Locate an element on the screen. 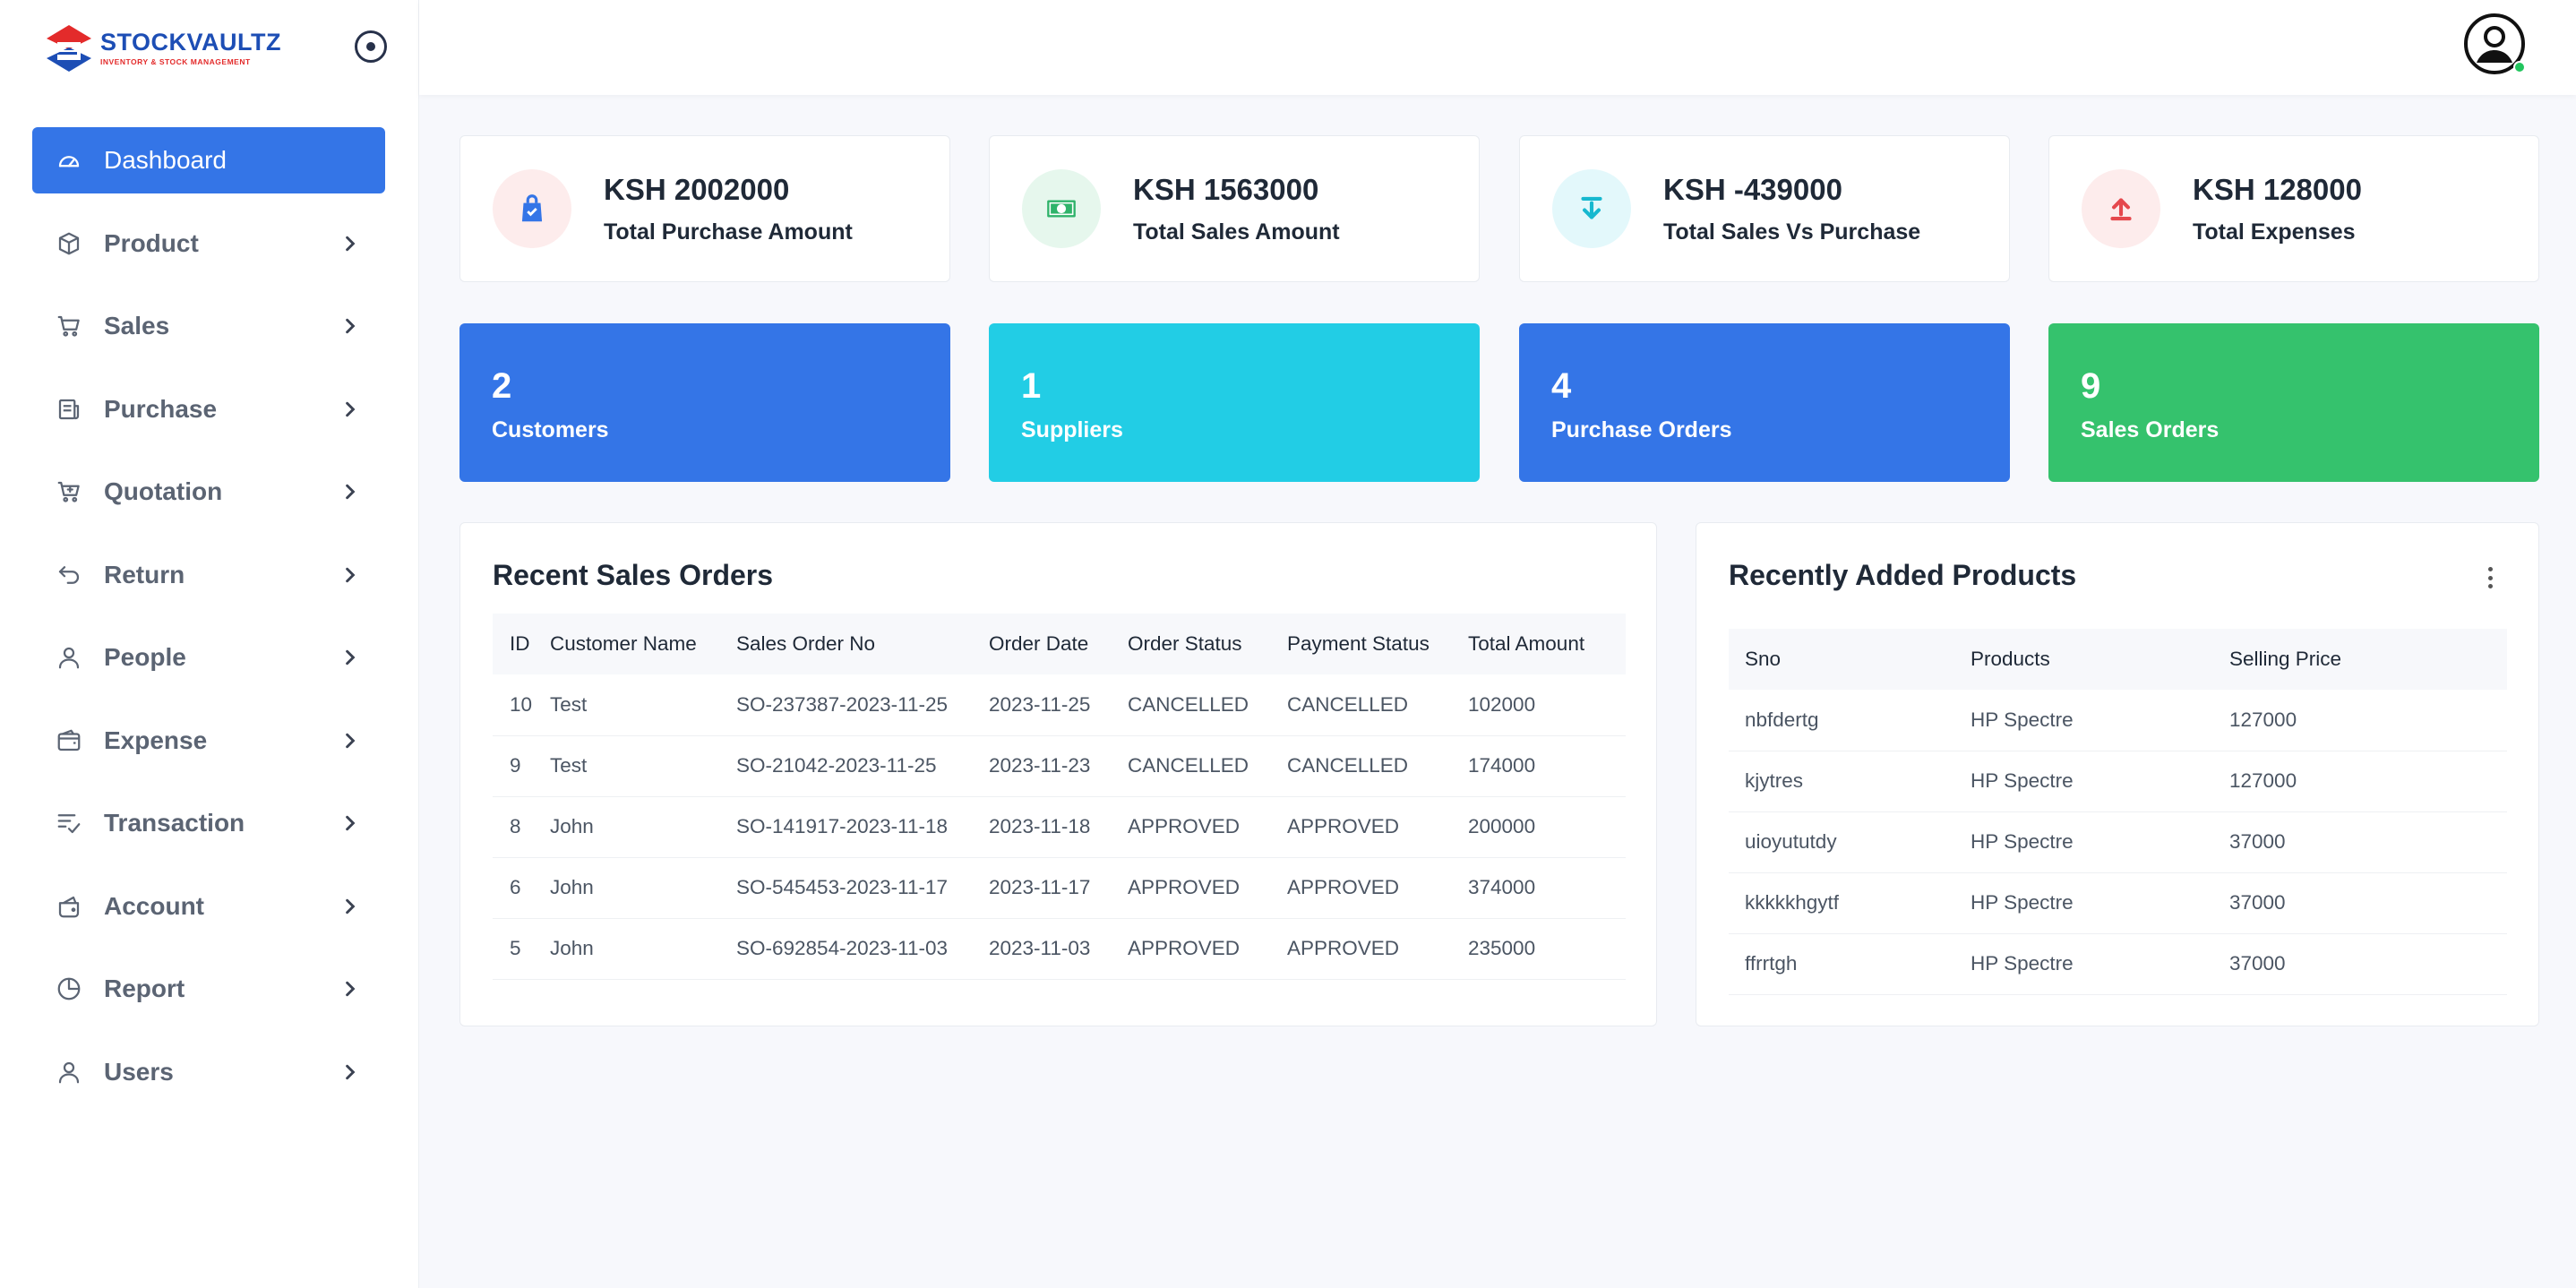 This screenshot has height=1288, width=2576. table-row: kkkkkhgytf HP Spectre 37000 is located at coordinates (2118, 903).